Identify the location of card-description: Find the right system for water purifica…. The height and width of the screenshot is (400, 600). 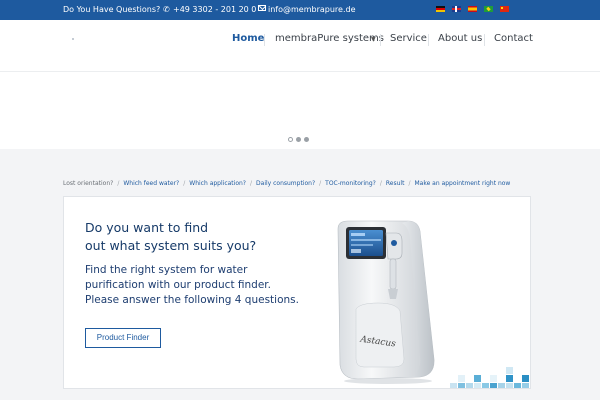
(192, 285).